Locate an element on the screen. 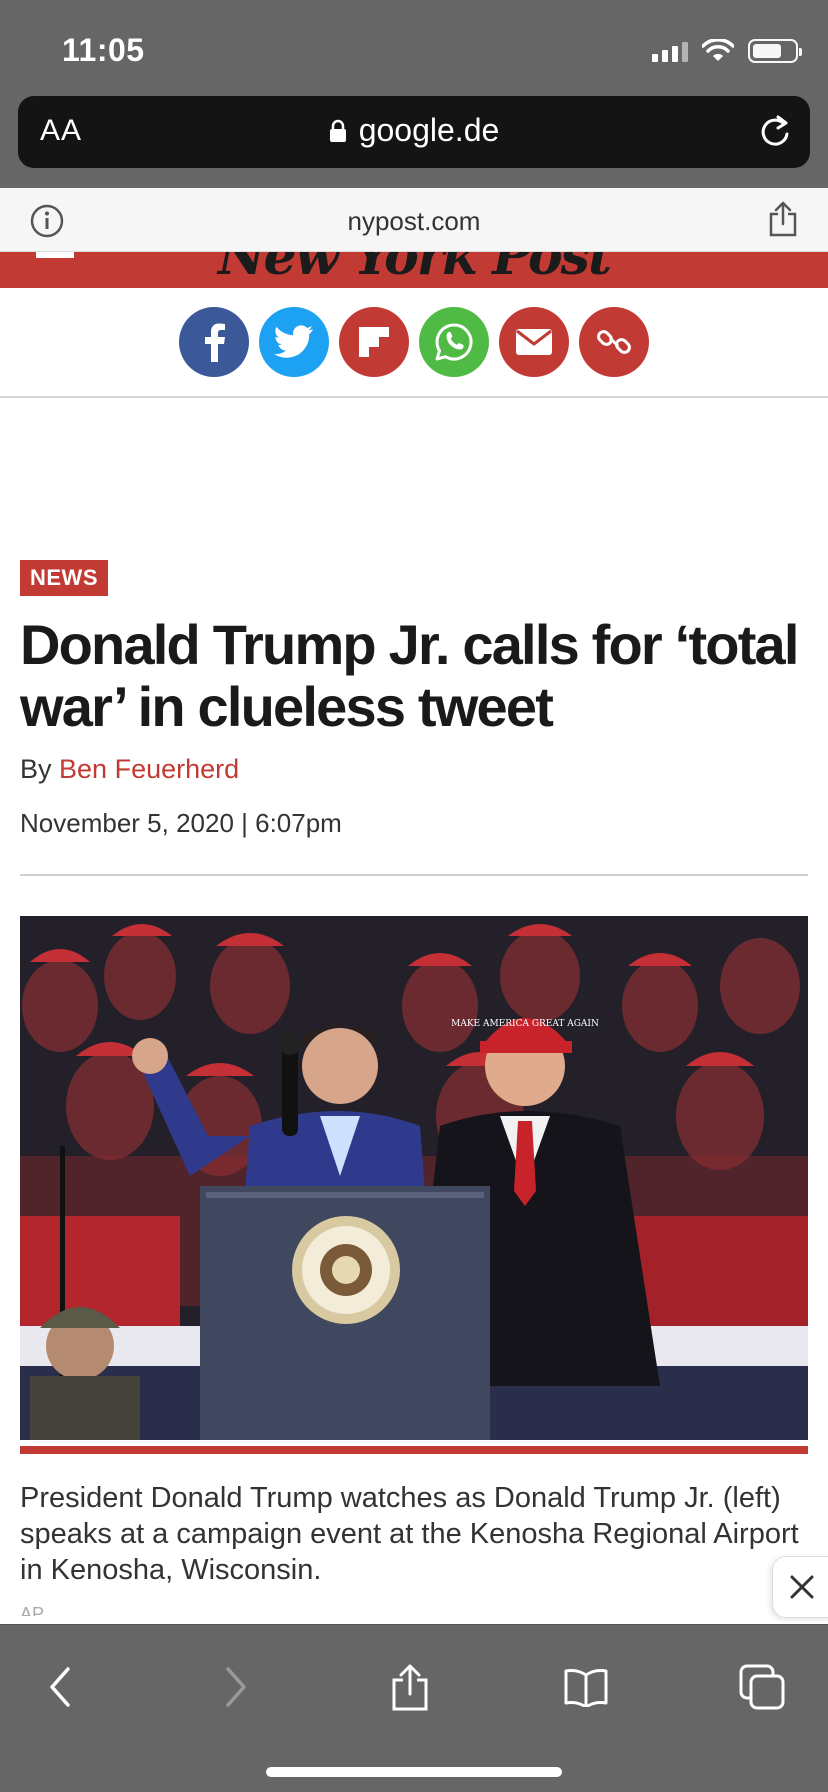 The height and width of the screenshot is (1792, 828). url-text: google.de is located at coordinates (429, 130).